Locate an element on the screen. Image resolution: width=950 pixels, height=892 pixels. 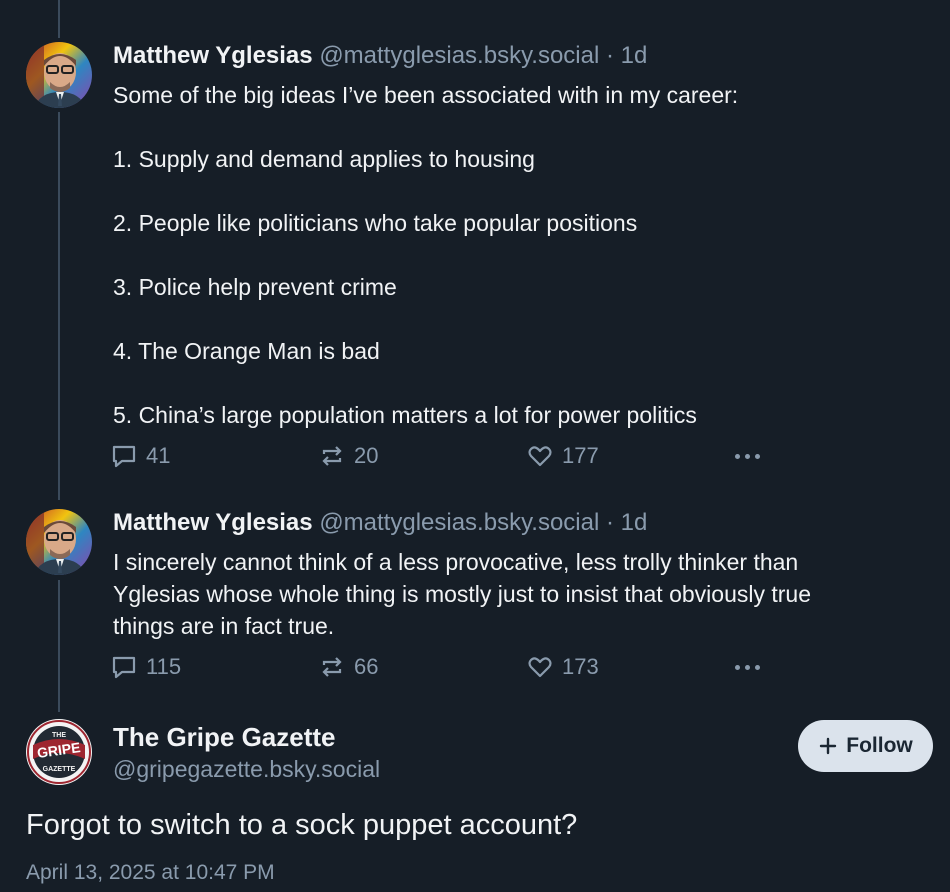
svg-text: GAZETTE is located at coordinates (59, 769).